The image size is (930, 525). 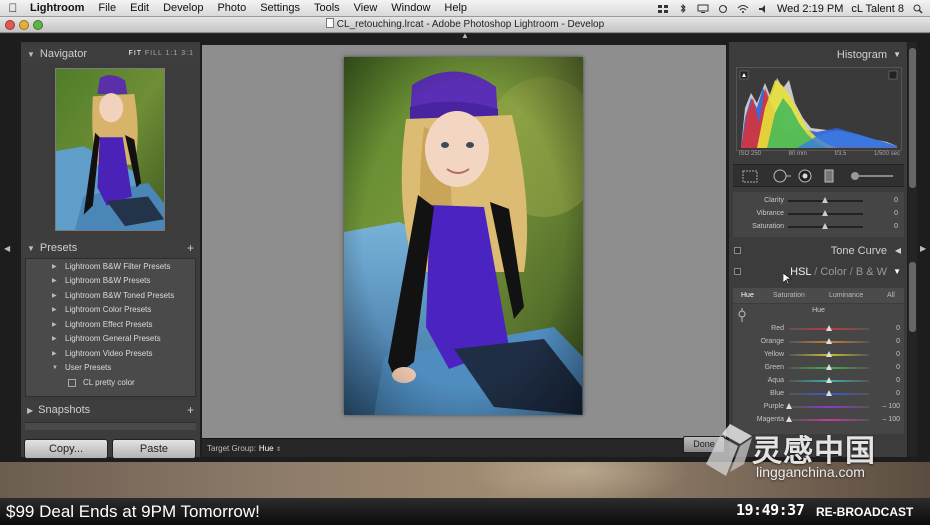 What do you see at coordinates (805, 176) in the screenshot?
I see `red-eye-icon` at bounding box center [805, 176].